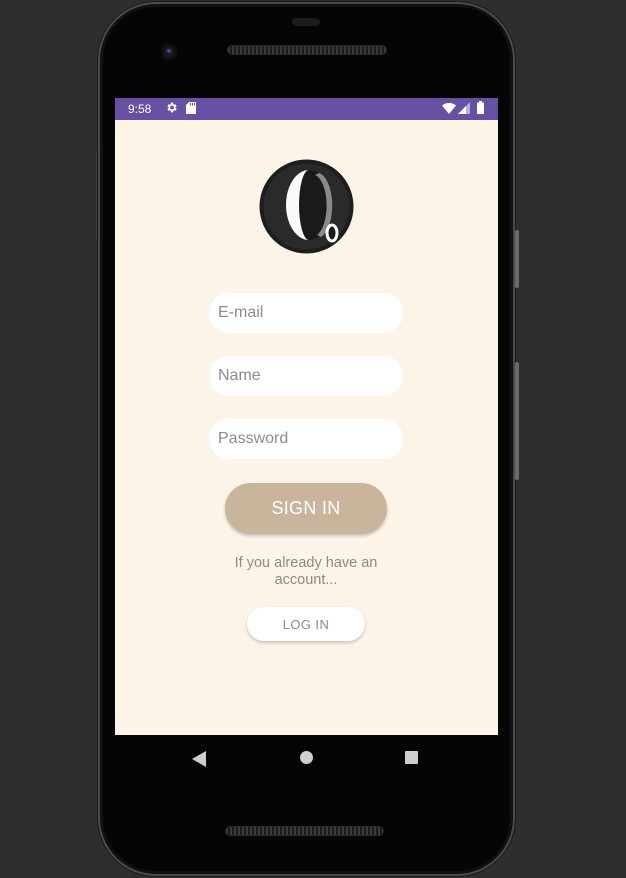 The height and width of the screenshot is (878, 626). I want to click on wifi-icon, so click(449, 108).